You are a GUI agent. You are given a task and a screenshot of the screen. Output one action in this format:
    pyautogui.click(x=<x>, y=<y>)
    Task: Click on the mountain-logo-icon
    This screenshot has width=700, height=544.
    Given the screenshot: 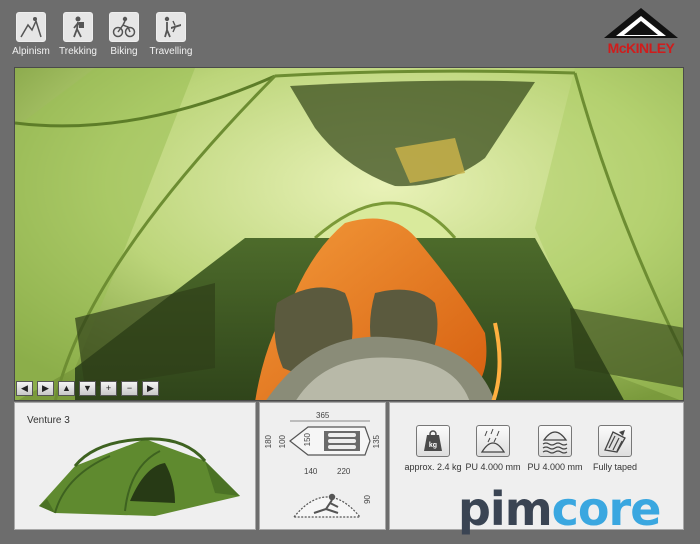 What is the action you would take?
    pyautogui.click(x=641, y=23)
    